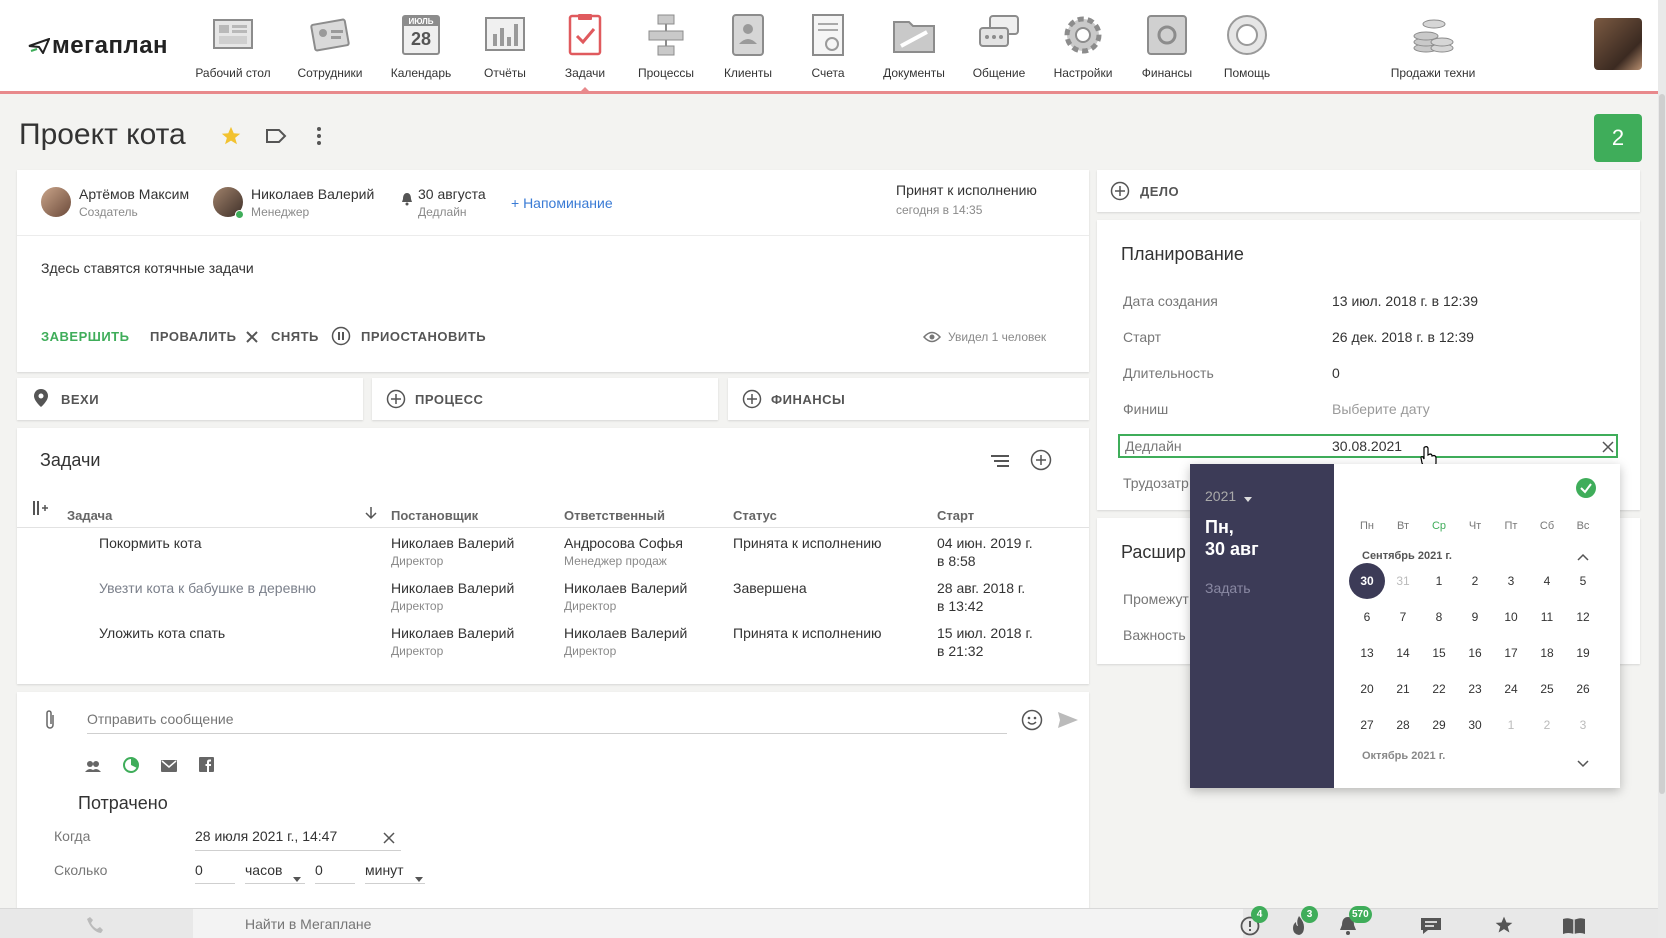 This screenshot has height=938, width=1666. Describe the element at coordinates (1583, 653) in the screenshot. I see `calendar-day: 19` at that location.